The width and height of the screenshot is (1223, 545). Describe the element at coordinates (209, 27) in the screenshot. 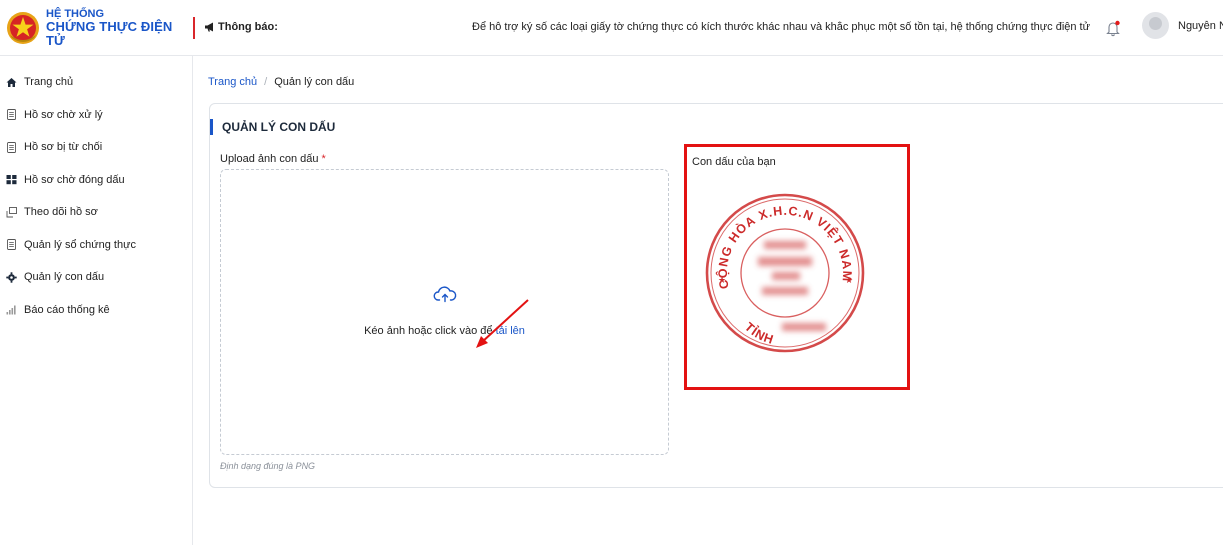

I see `megaphone-icon` at that location.